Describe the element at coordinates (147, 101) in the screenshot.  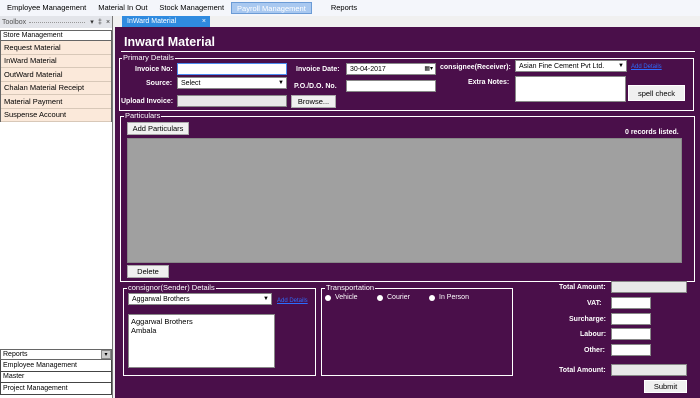
I see `upload-invoice-label: Upload Invoice:` at that location.